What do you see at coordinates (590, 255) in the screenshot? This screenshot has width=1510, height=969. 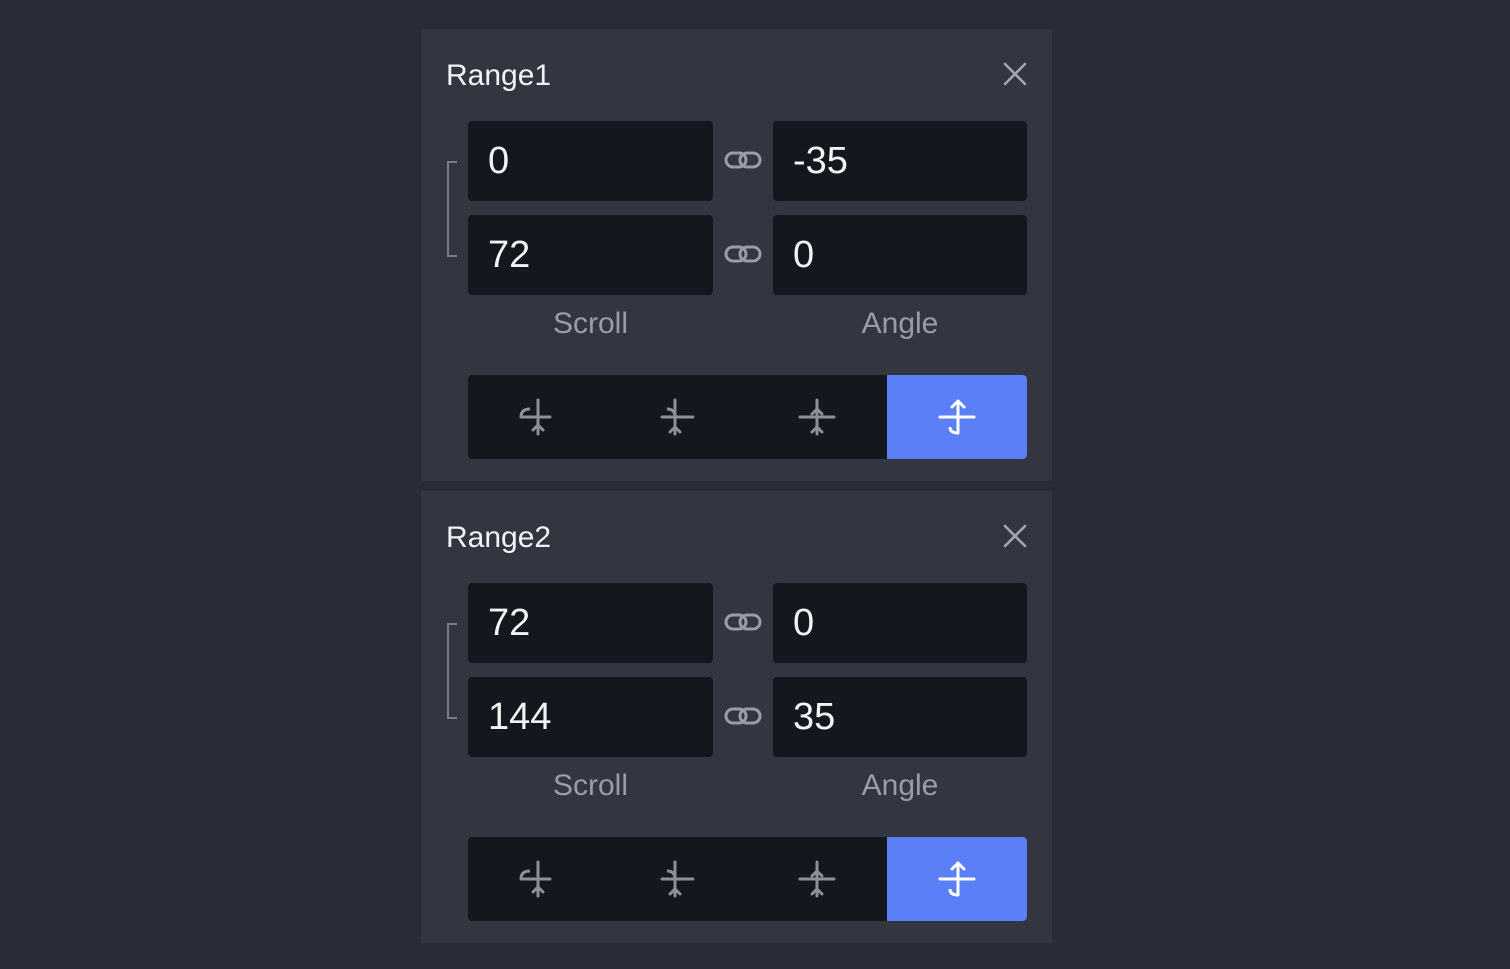 I see `scroll-end-input: 72` at bounding box center [590, 255].